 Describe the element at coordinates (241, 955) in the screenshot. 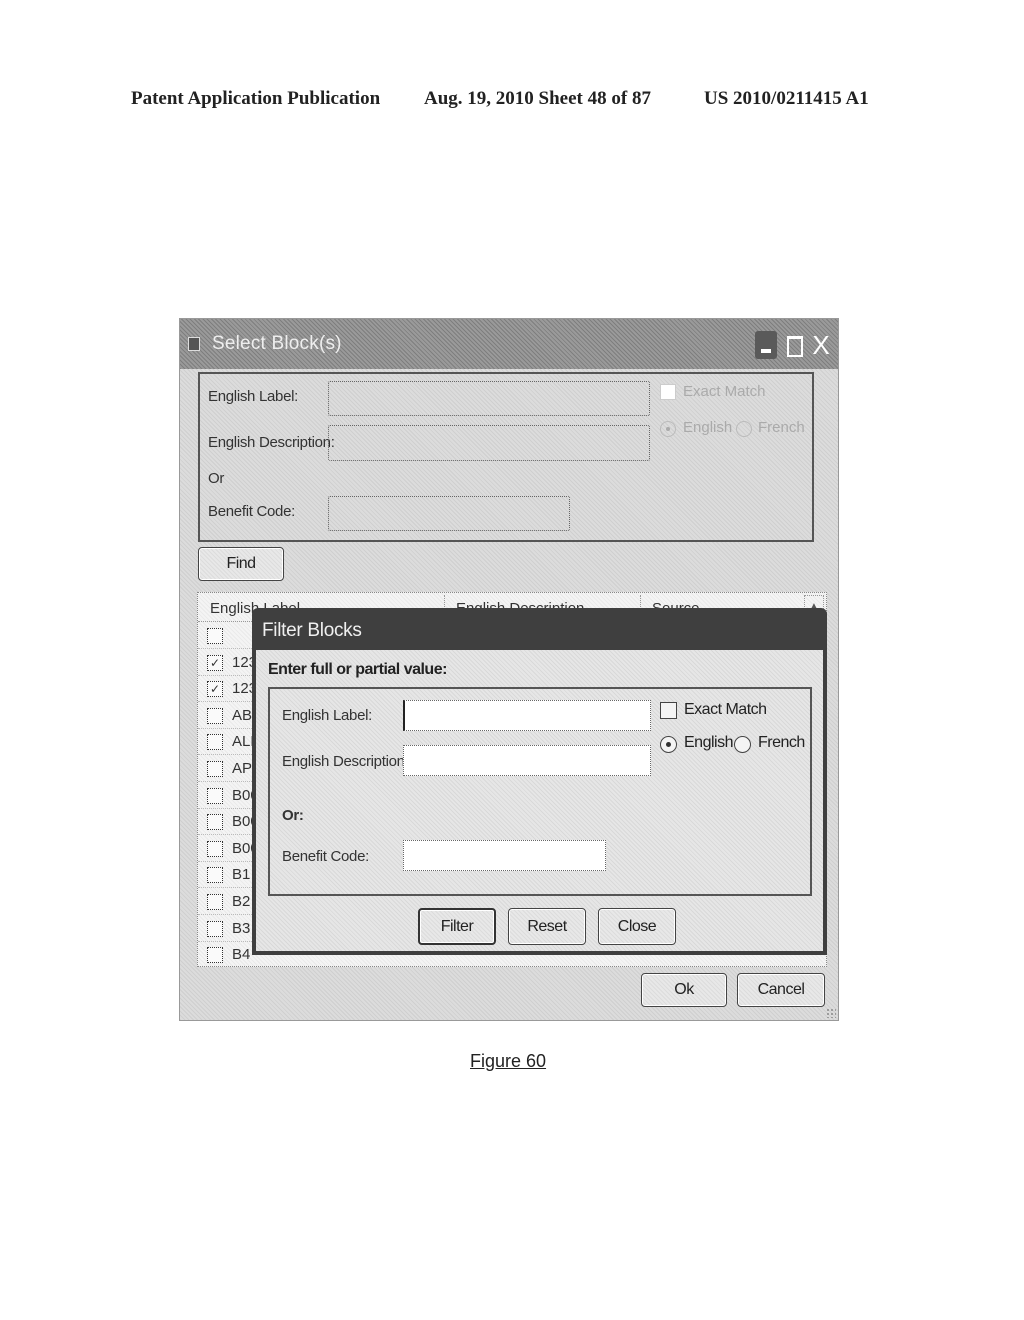

I see `row-english-label: B4` at that location.